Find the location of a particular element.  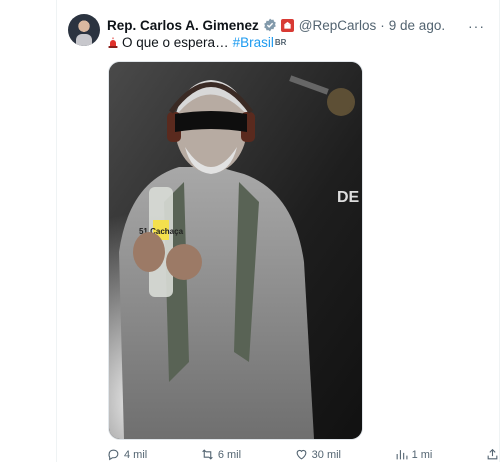

author-handle: @RepCarlos is located at coordinates (337, 25).